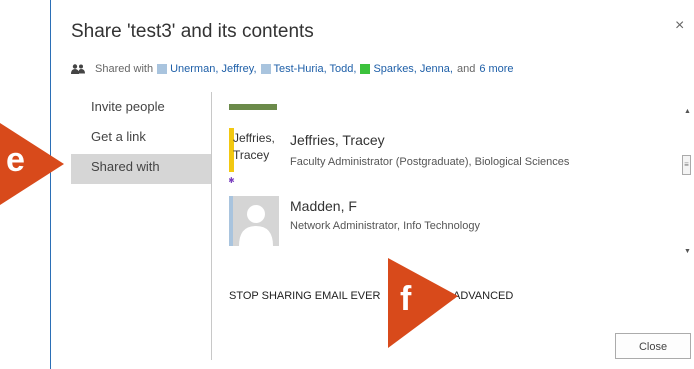 The image size is (694, 369). I want to click on avatar-placeholder-text: Jeffries, Tracey, so click(254, 146).